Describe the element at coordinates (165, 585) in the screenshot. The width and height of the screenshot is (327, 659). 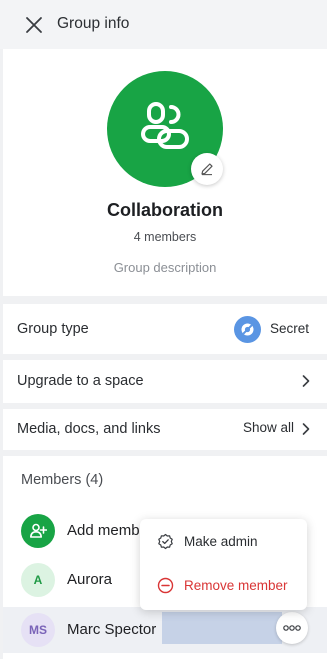
I see `minus-circle-icon` at that location.